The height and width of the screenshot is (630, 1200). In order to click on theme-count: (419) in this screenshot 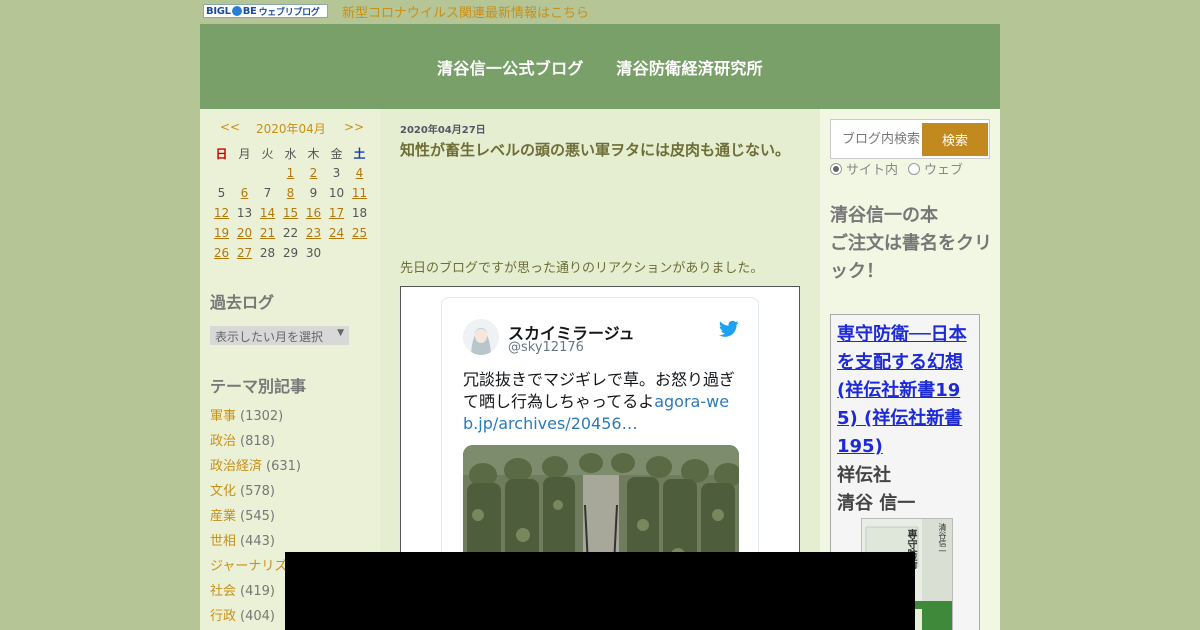, I will do `click(257, 591)`.